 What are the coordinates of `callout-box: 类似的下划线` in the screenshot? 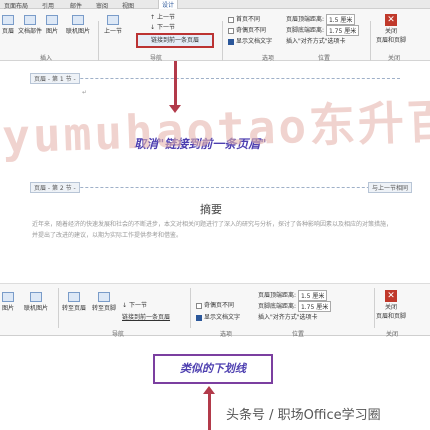 It's located at (213, 369).